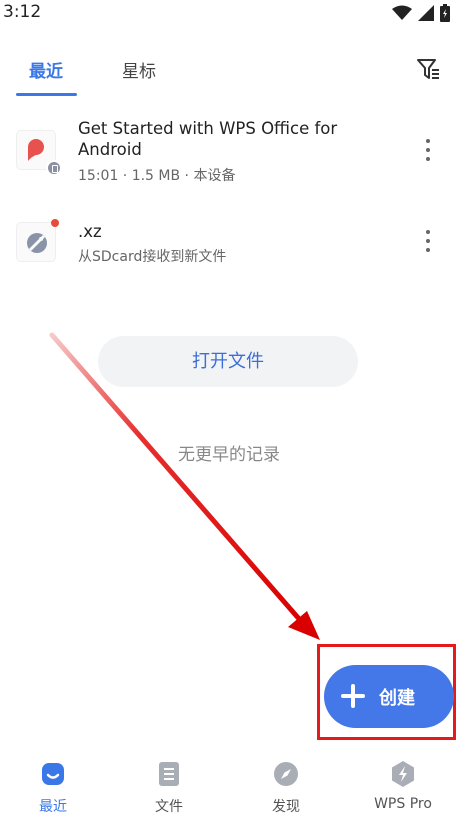 The width and height of the screenshot is (458, 820). Describe the element at coordinates (139, 69) in the screenshot. I see `tab-starred: 星标` at that location.